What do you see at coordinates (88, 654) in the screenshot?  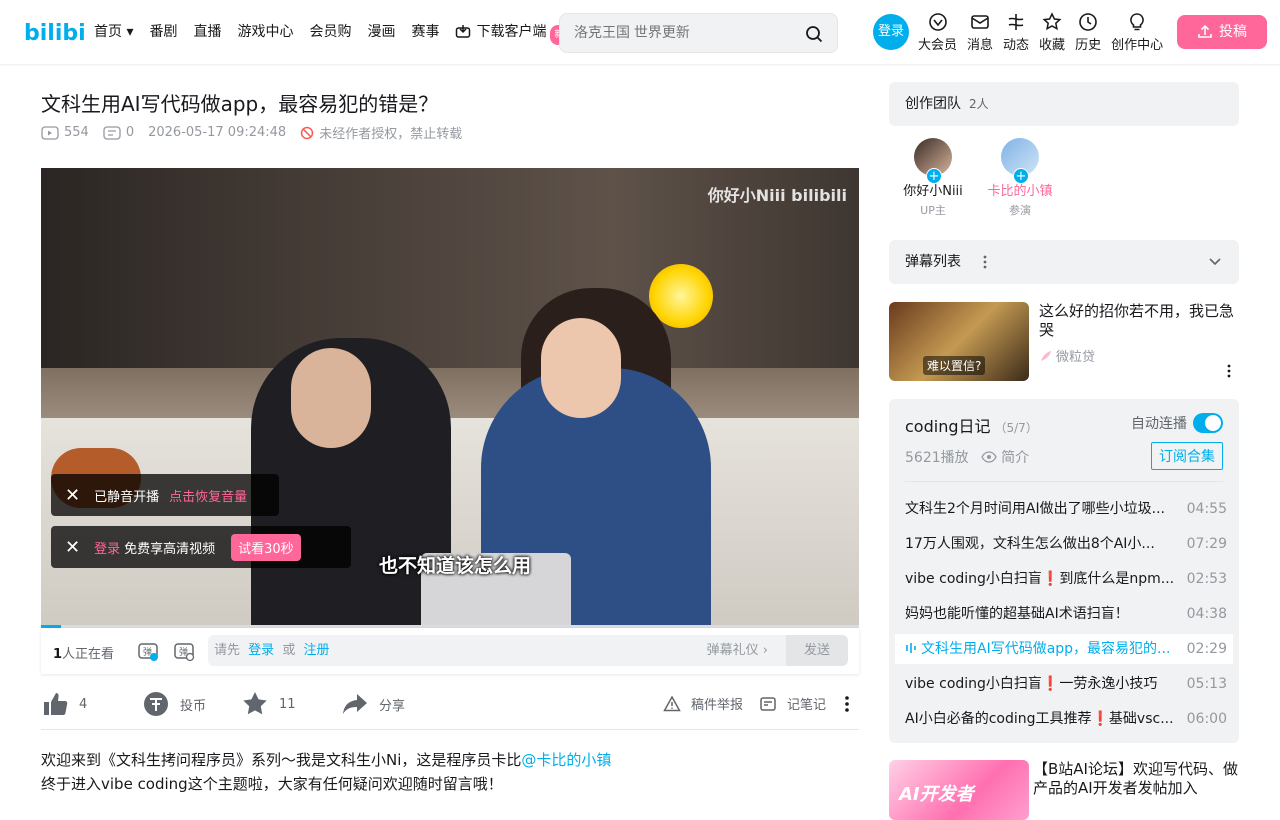 I see `viewer-text: 人正在看` at bounding box center [88, 654].